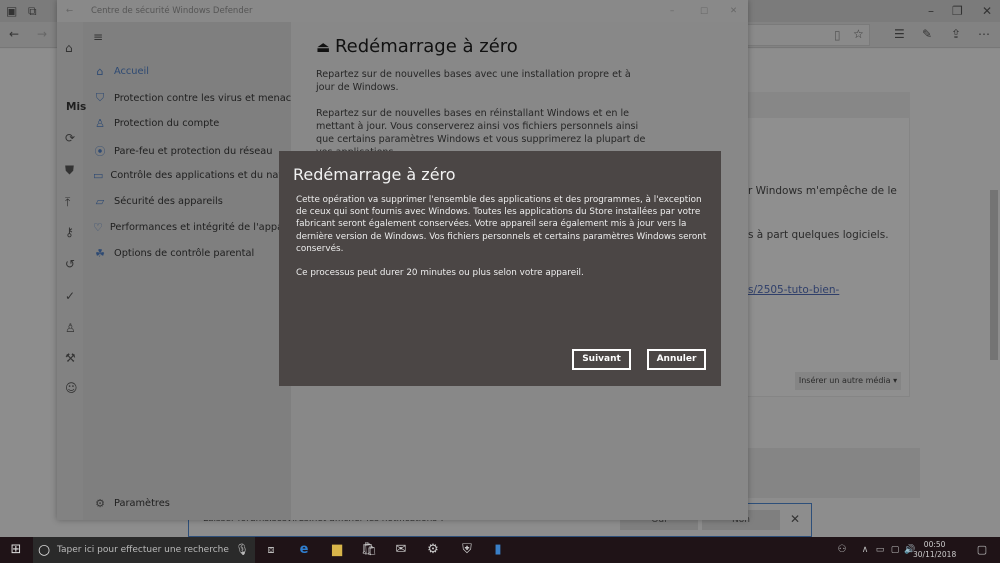 This screenshot has height=563, width=1000. What do you see at coordinates (858, 34) in the screenshot?
I see `favorite-star-icon: ☆` at bounding box center [858, 34].